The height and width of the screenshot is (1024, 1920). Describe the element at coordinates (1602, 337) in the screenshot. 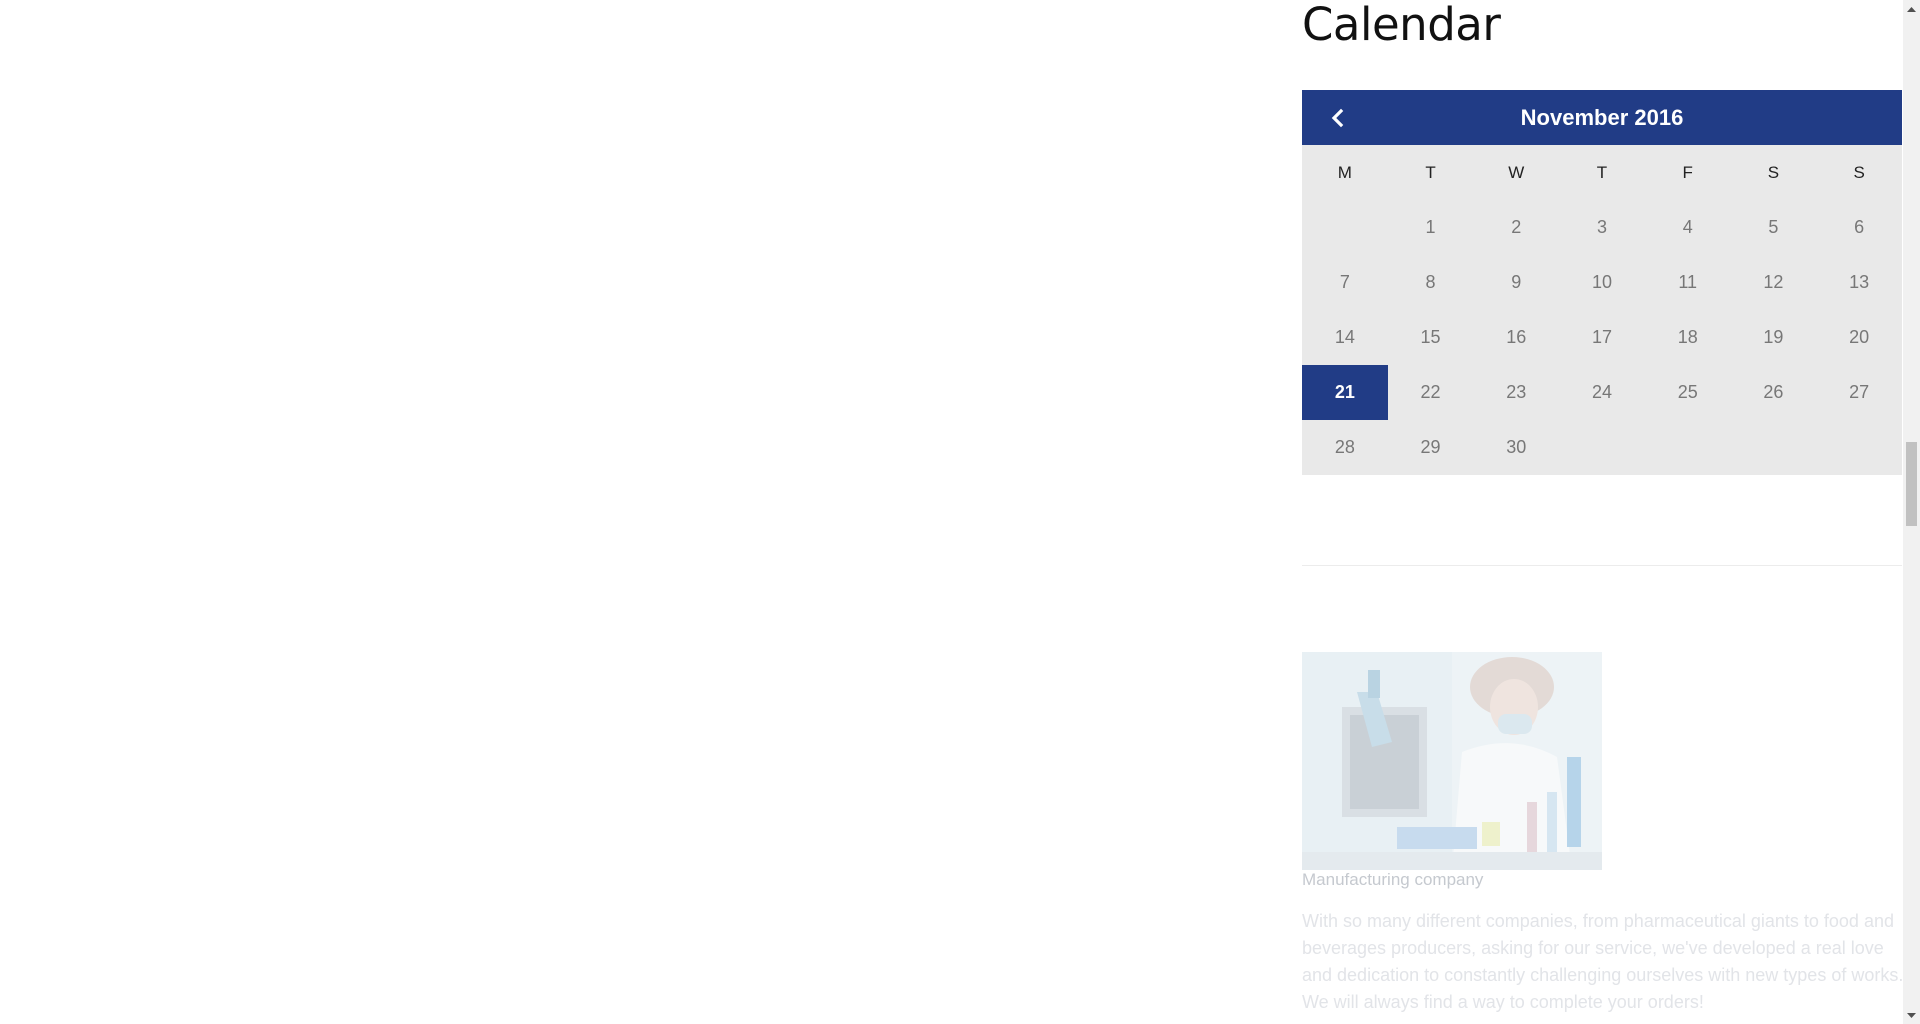

I see `calendar-day: 17` at that location.